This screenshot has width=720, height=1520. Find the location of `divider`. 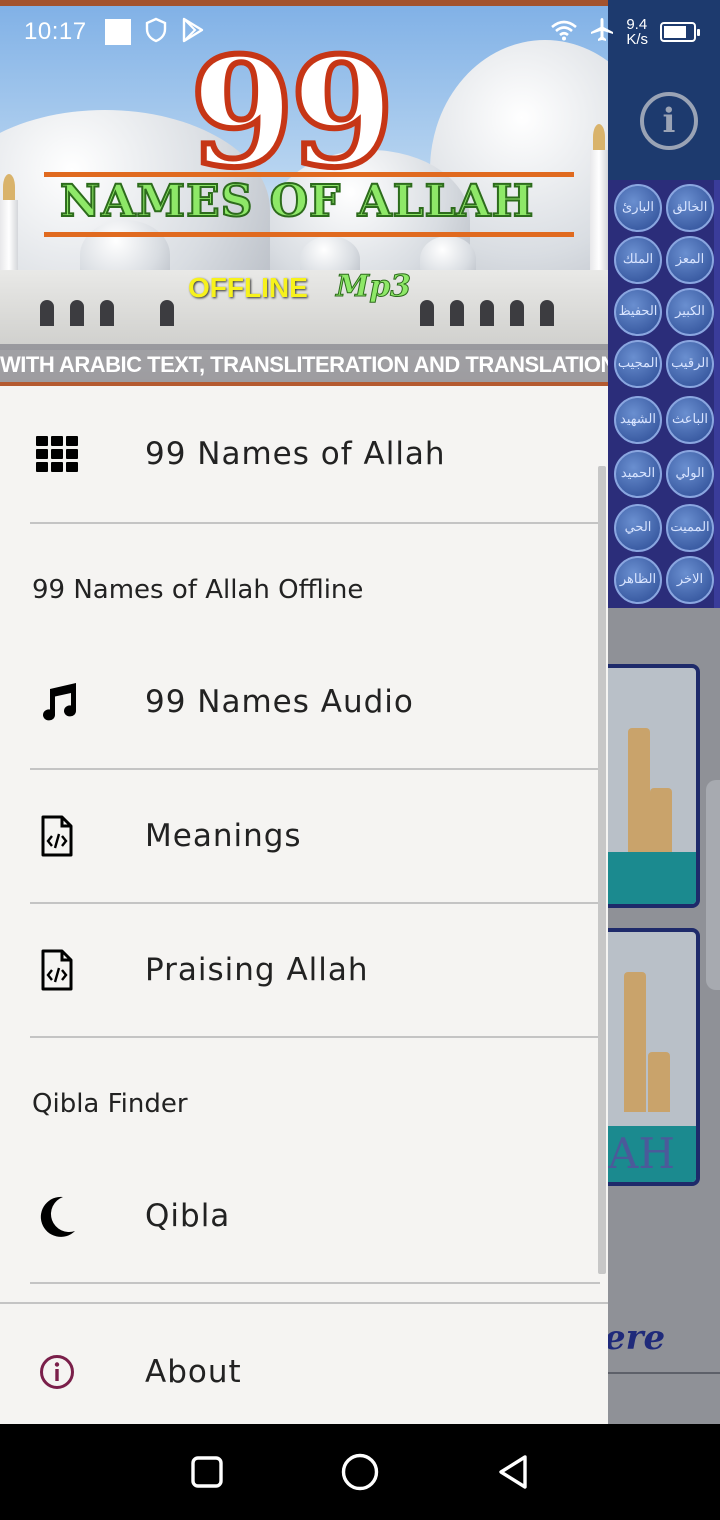

divider is located at coordinates (315, 1283).